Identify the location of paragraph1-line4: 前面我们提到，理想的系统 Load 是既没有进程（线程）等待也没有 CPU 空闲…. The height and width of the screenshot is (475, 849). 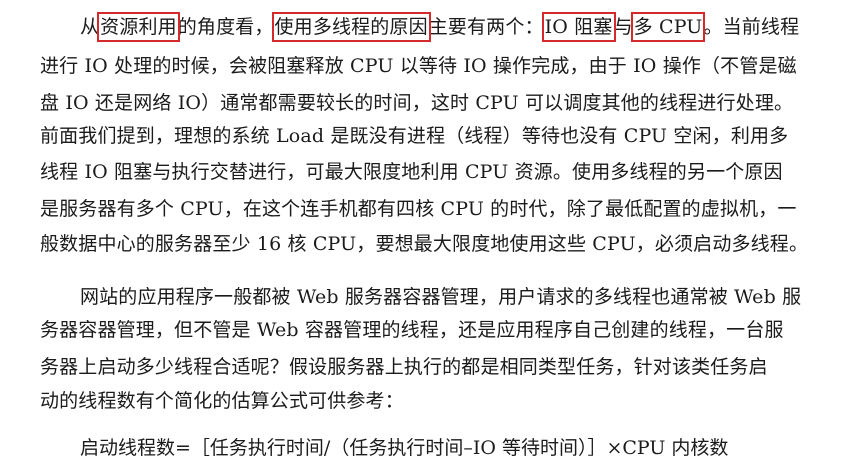
(414, 136).